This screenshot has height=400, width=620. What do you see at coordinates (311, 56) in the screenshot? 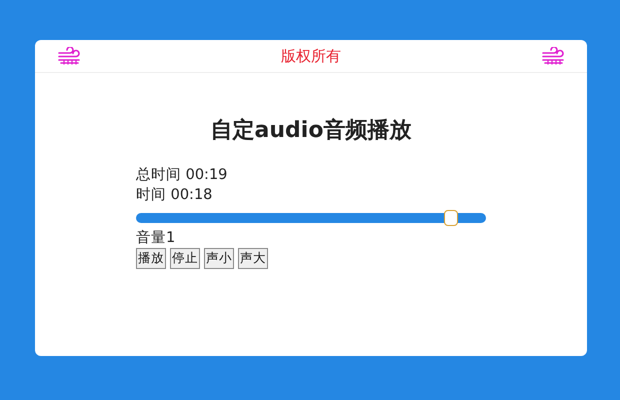
I see `header-title: 版权所有` at bounding box center [311, 56].